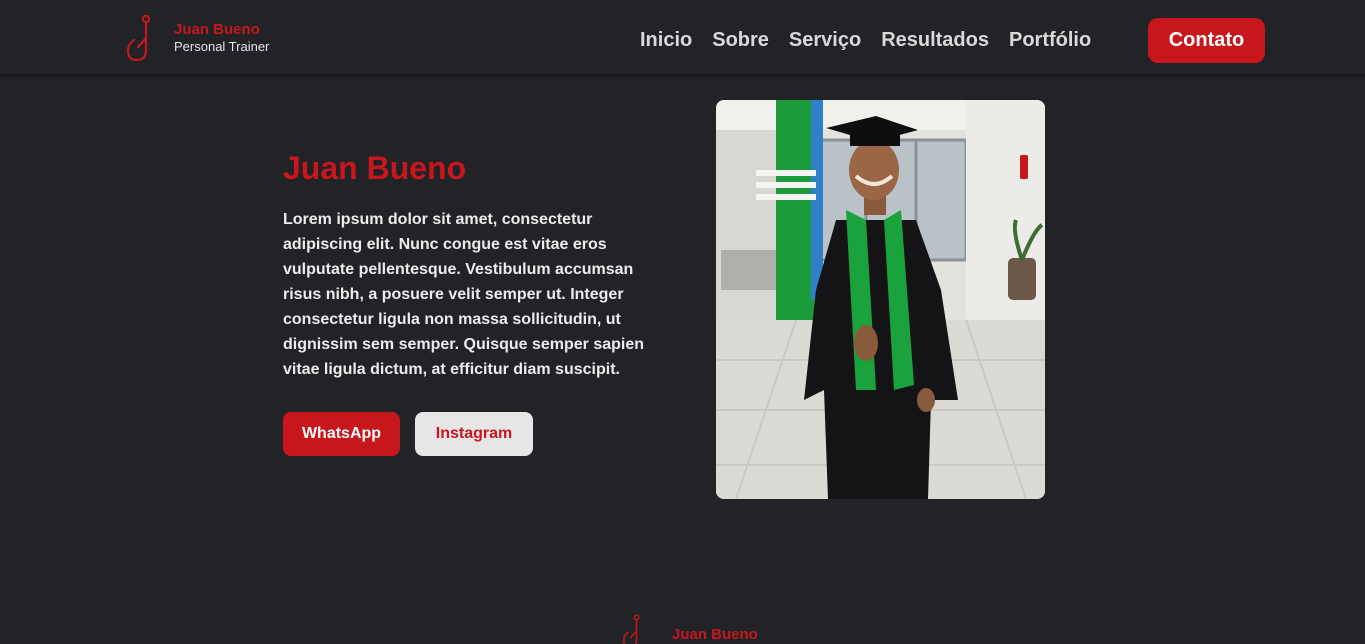  I want to click on profile-photo, so click(880, 299).